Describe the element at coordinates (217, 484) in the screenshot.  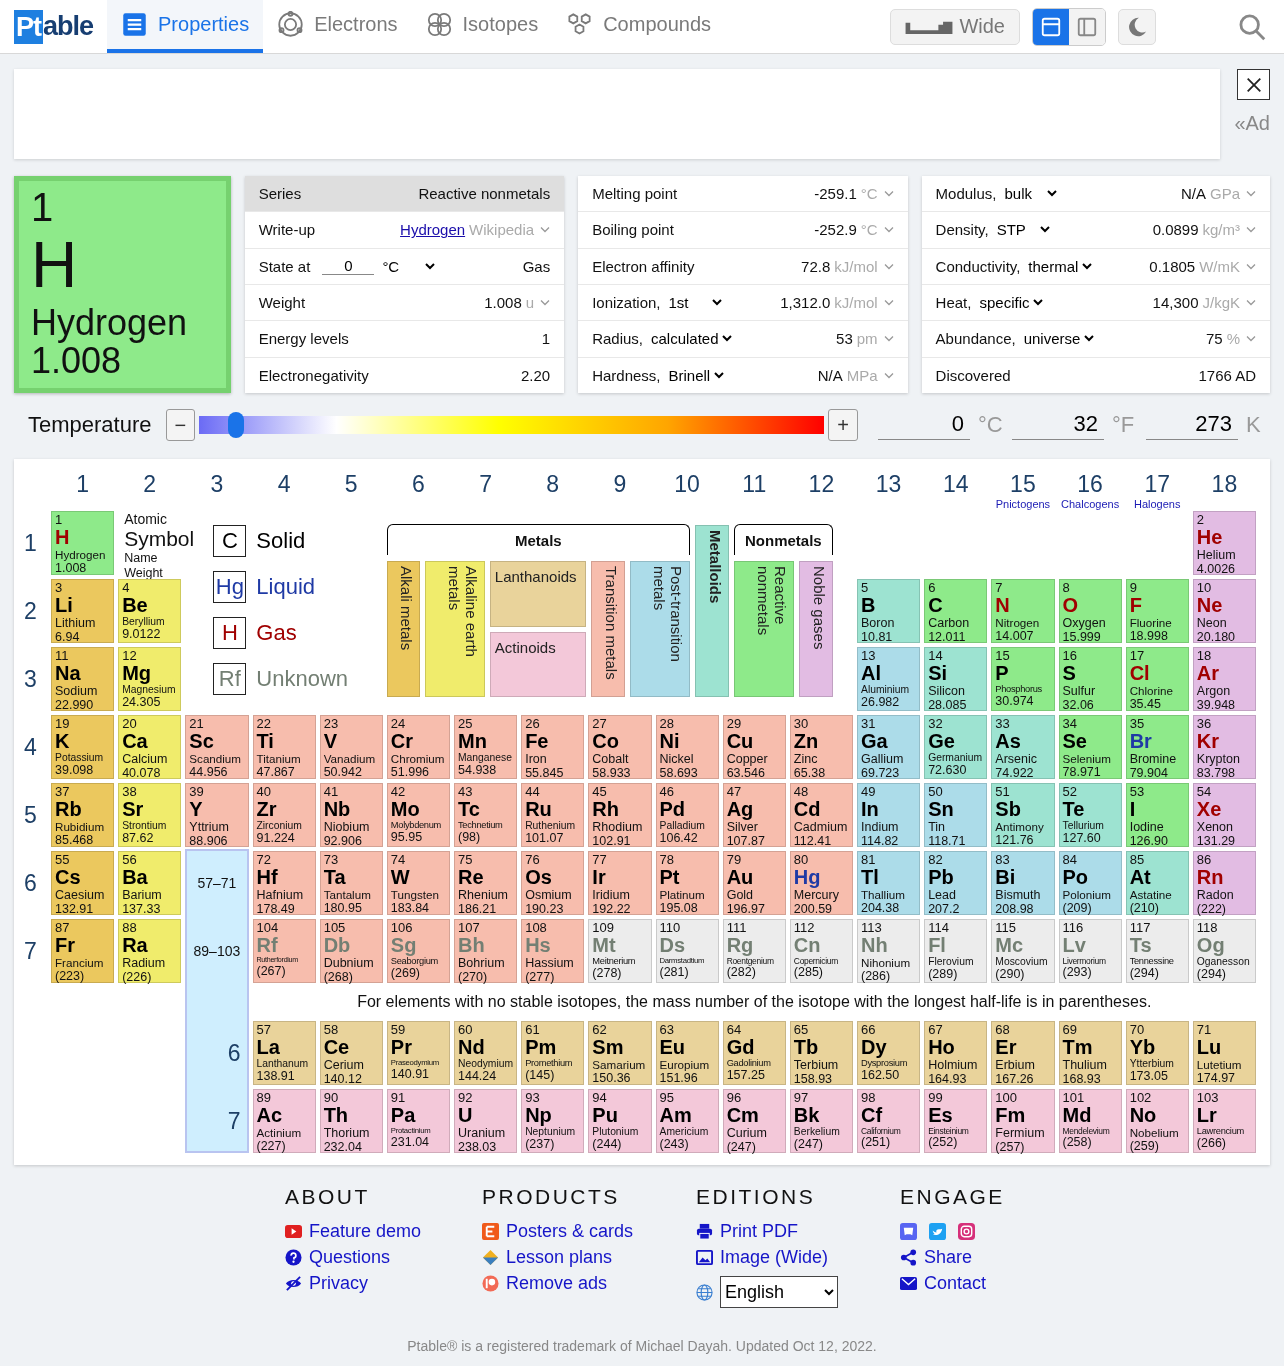
I see `group-number: 3` at that location.